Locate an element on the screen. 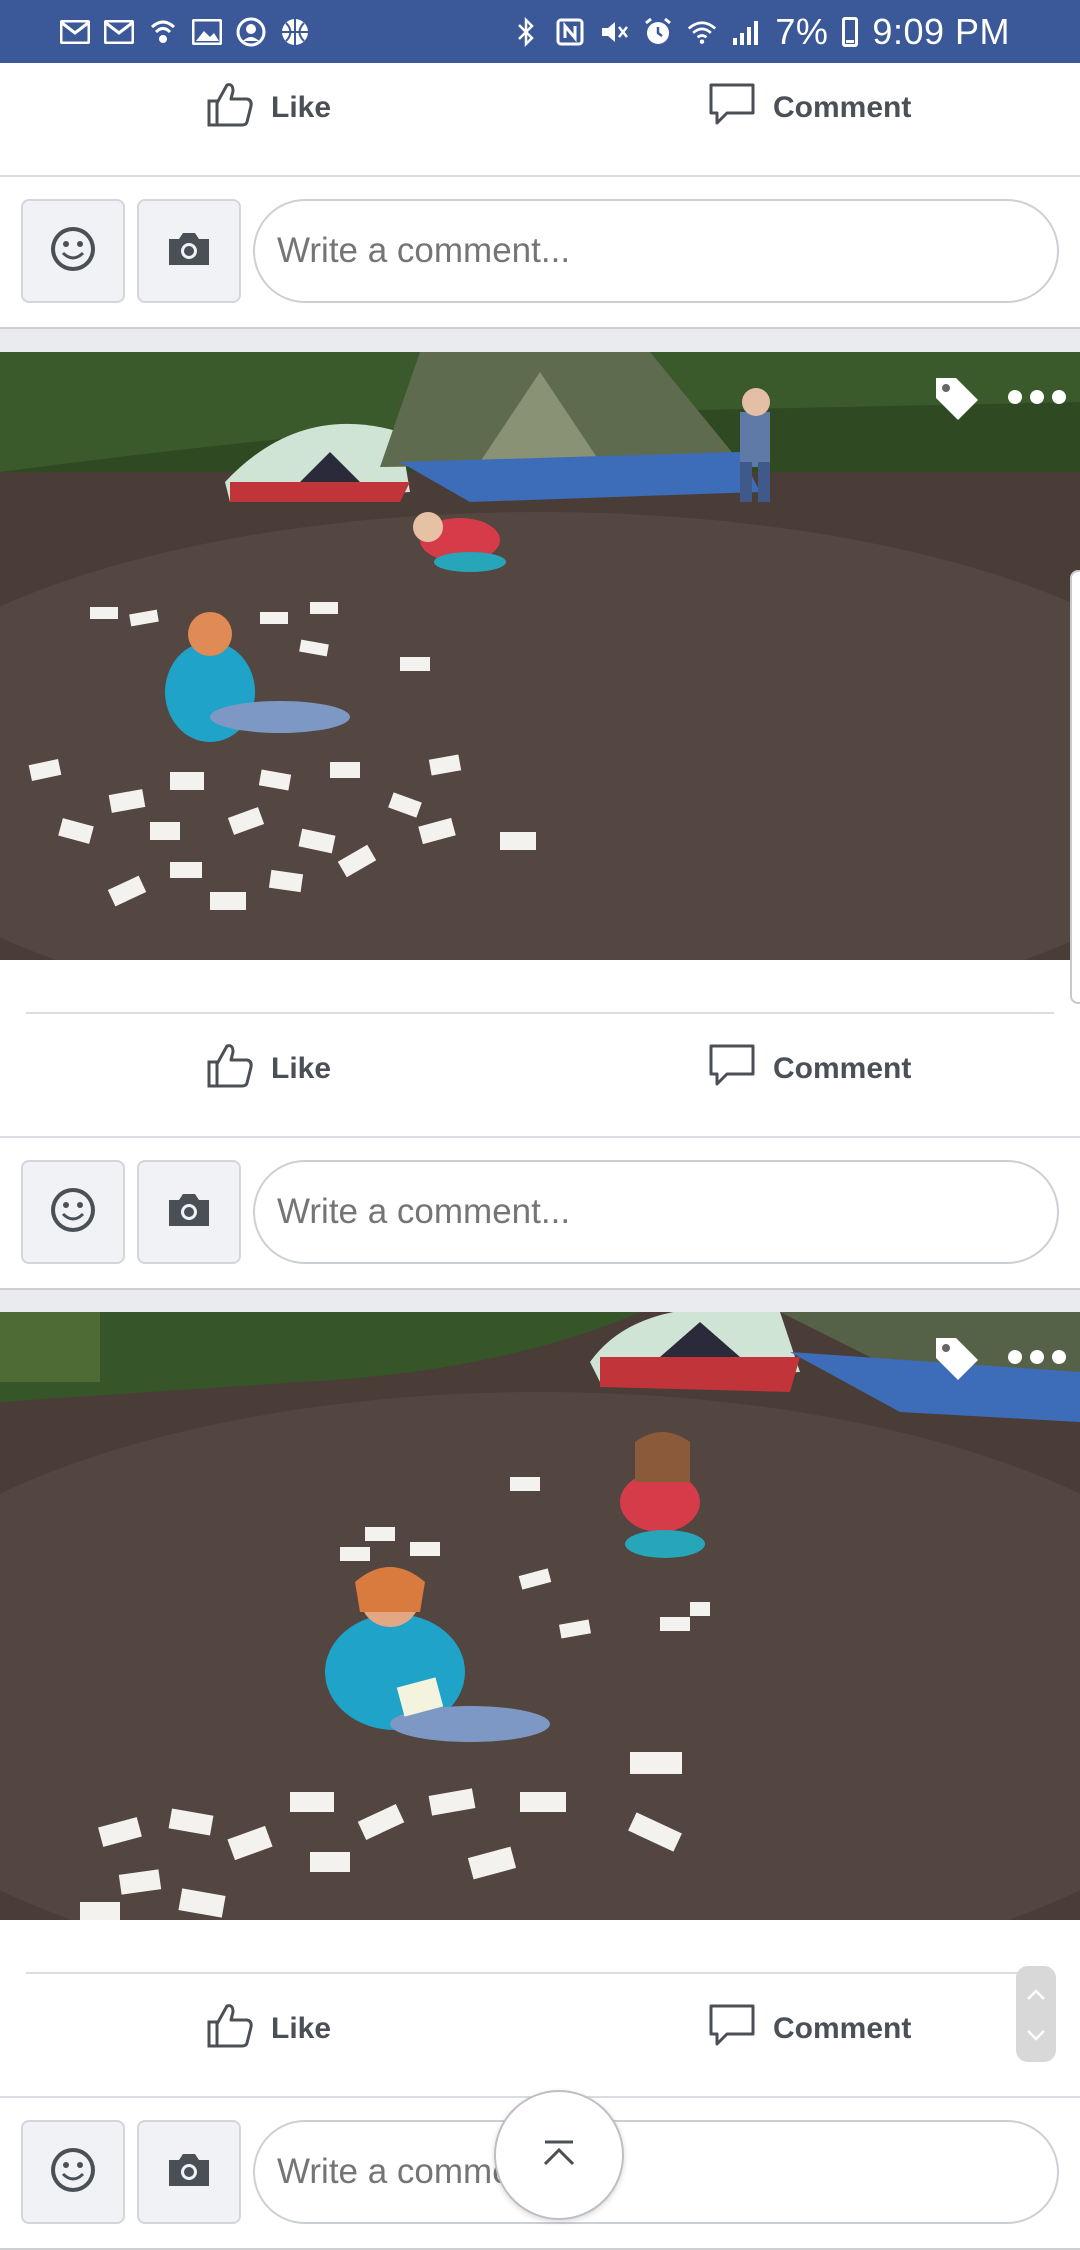  scroll-to-top-button is located at coordinates (559, 2155).